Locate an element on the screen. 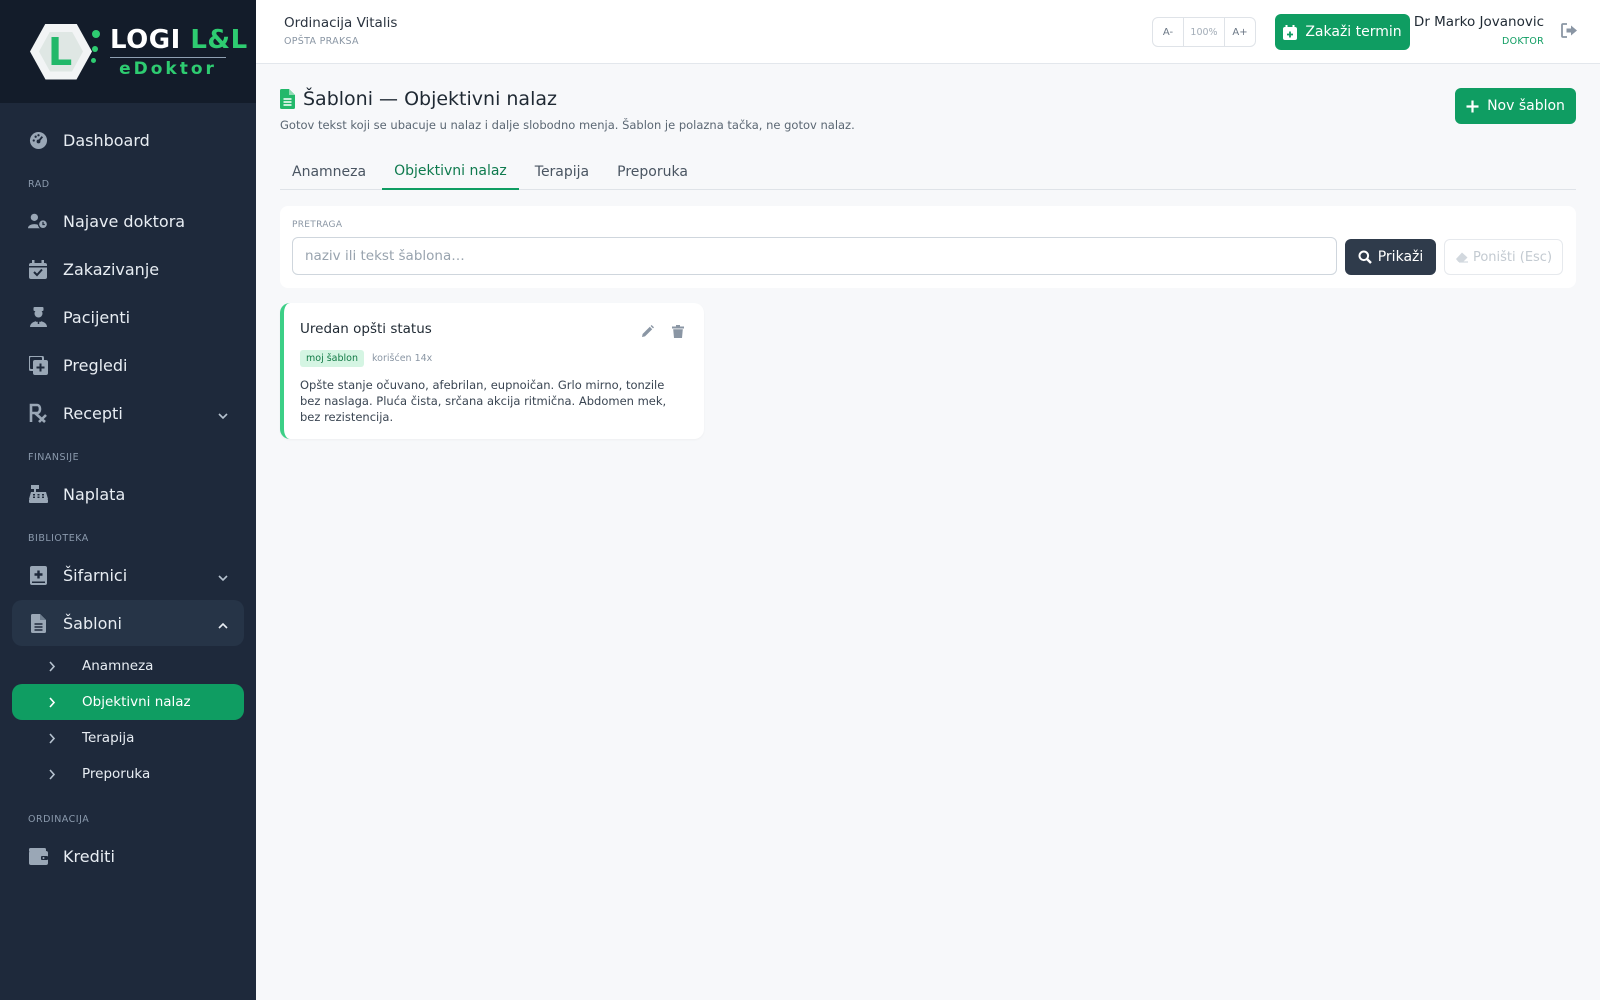 This screenshot has height=1000, width=1600. chevron-up-icon is located at coordinates (223, 624).